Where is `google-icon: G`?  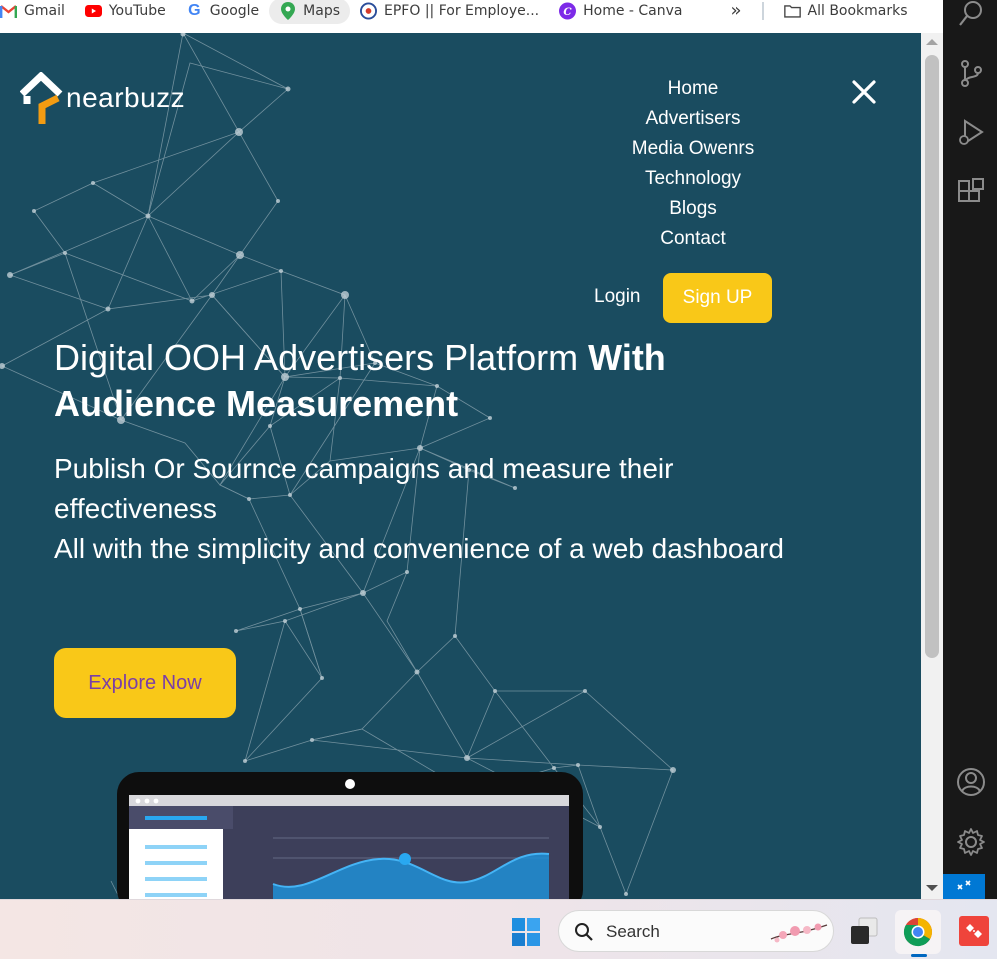
google-icon: G is located at coordinates (194, 10).